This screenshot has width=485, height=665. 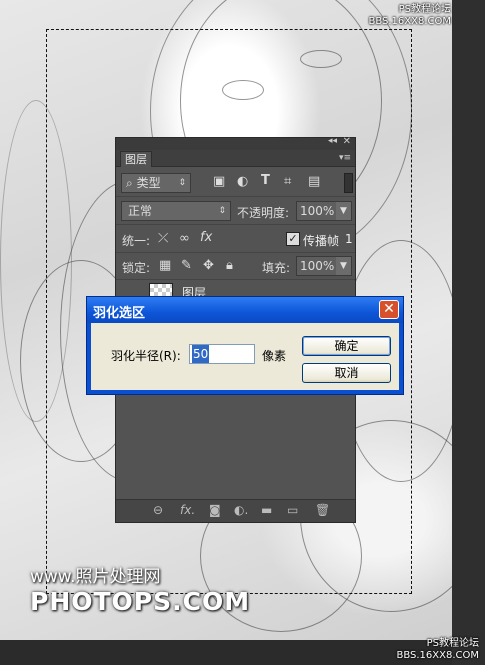 What do you see at coordinates (184, 238) in the screenshot?
I see `unify-visibility-icon: ∞` at bounding box center [184, 238].